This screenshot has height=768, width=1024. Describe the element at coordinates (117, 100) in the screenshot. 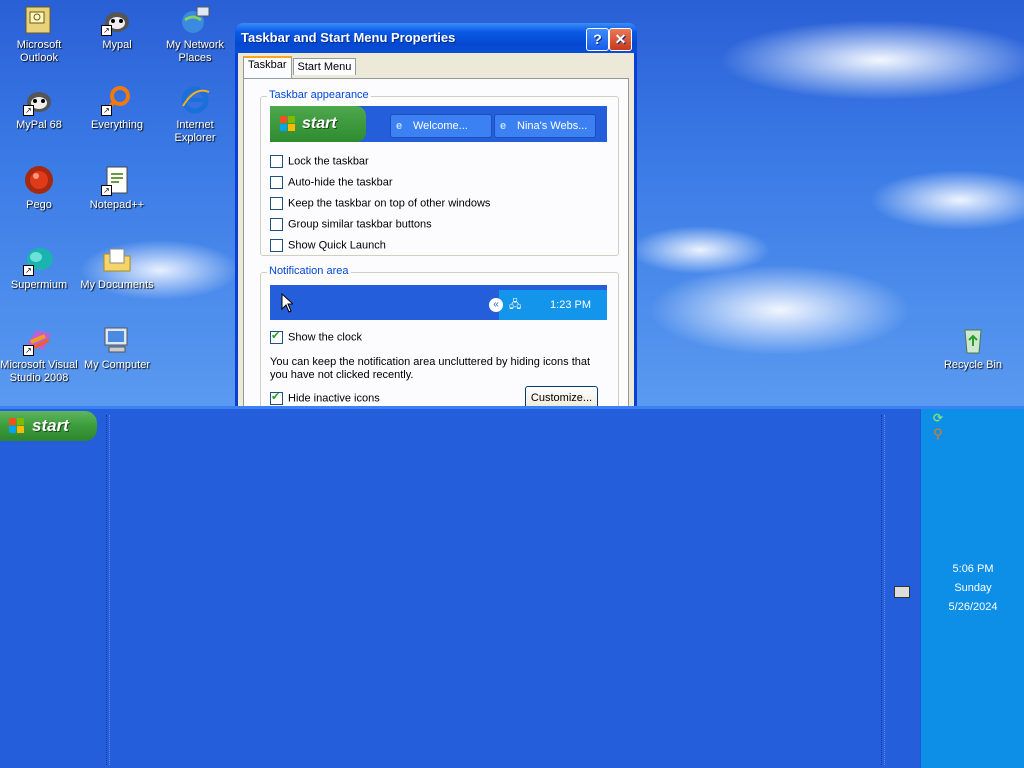

I see `everything-icon: ↗` at that location.